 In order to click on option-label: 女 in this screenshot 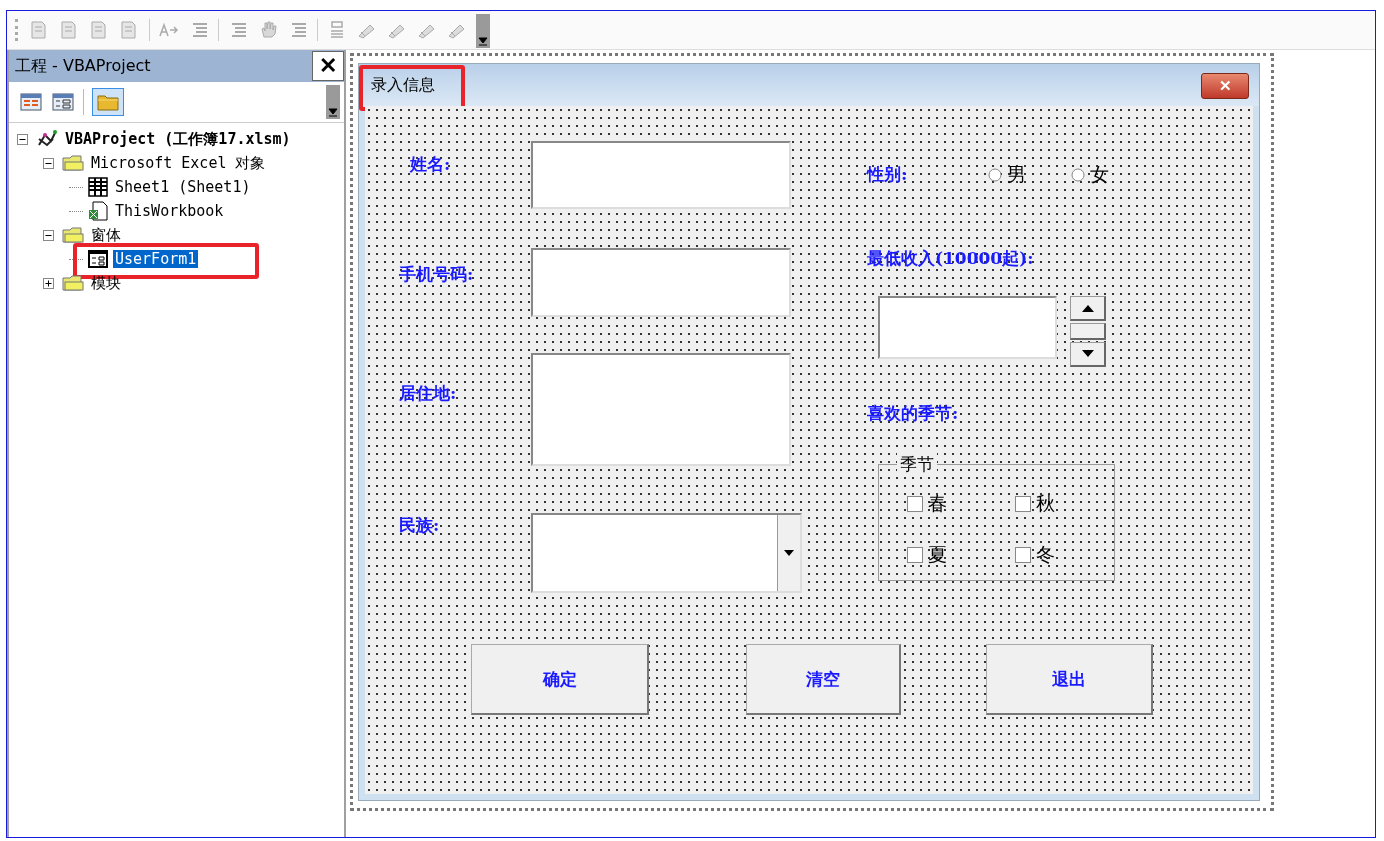, I will do `click(1099, 175)`.